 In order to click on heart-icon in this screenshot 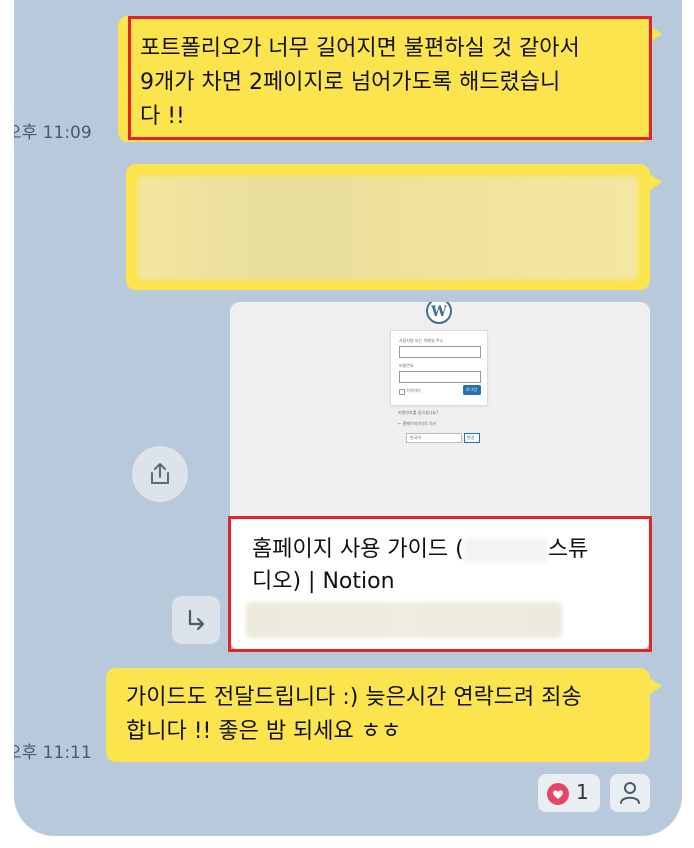, I will do `click(558, 794)`.